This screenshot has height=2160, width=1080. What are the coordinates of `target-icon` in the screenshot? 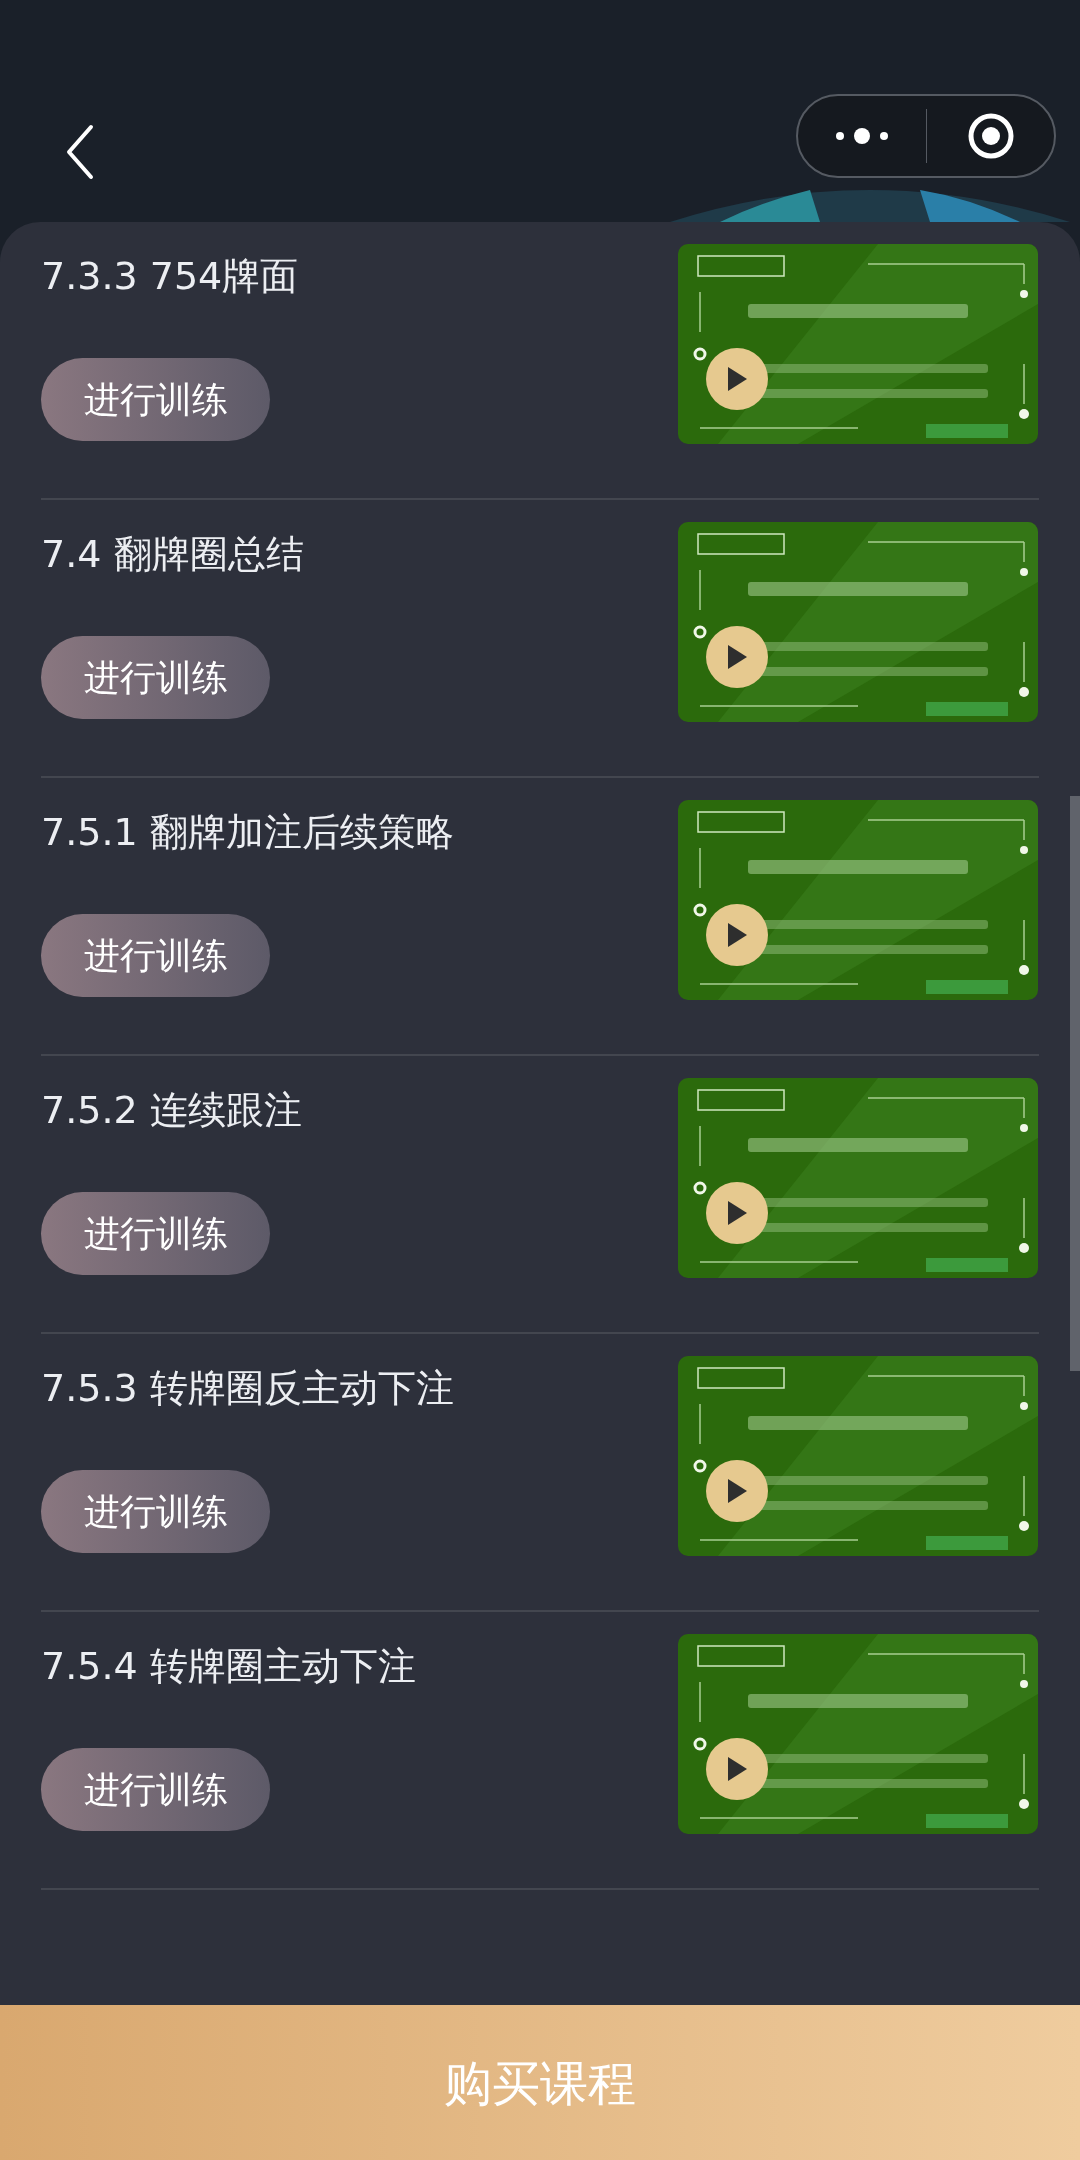 It's located at (990, 136).